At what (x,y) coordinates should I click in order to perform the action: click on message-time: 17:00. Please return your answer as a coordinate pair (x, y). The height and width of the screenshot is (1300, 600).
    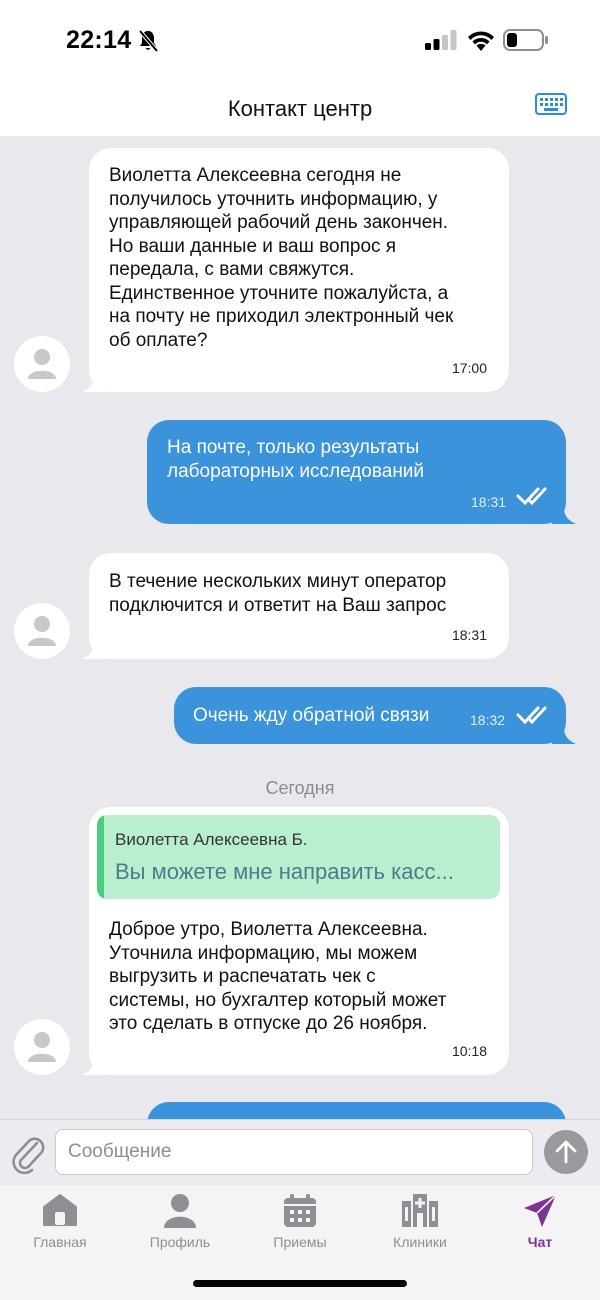
    Looking at the image, I should click on (469, 368).